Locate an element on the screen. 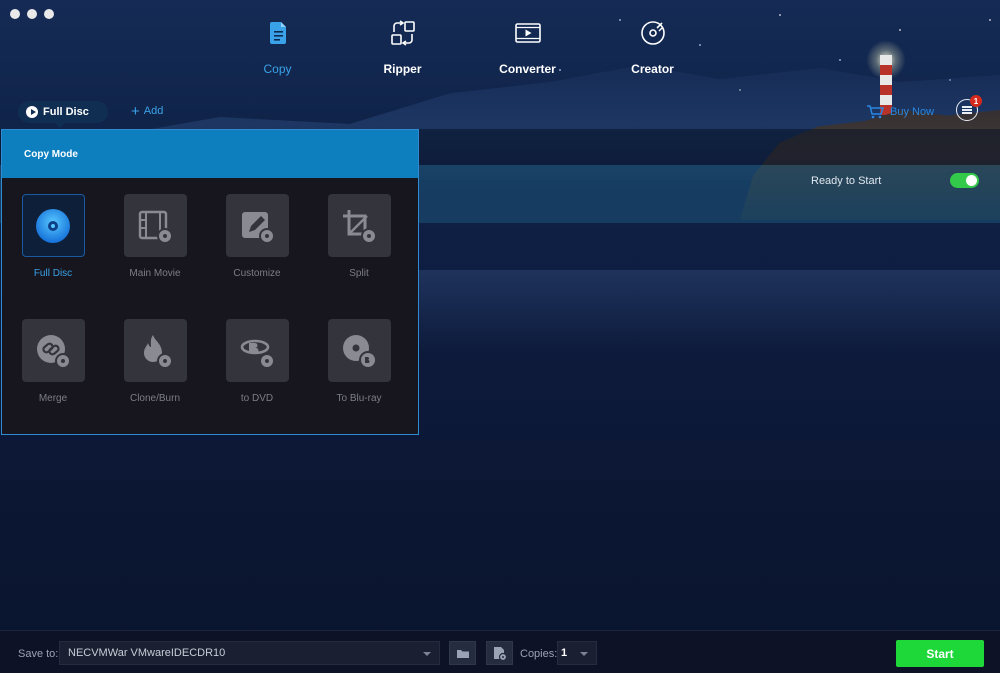 This screenshot has height=673, width=1000. copies-value: 1 is located at coordinates (564, 653).